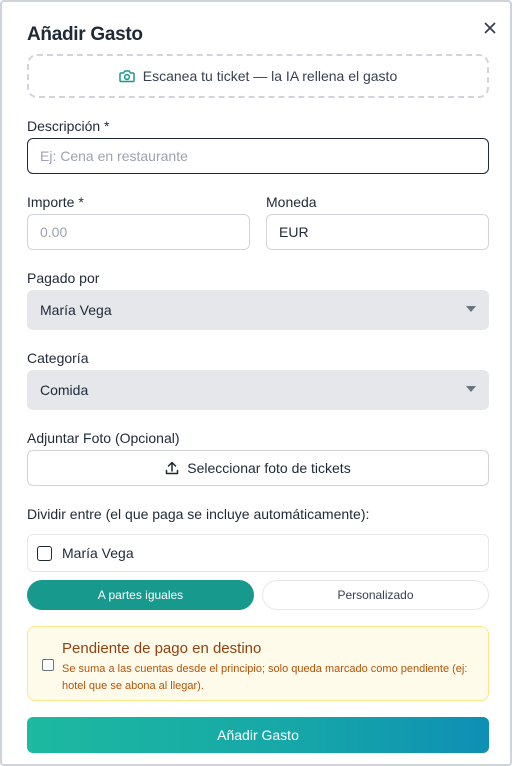  What do you see at coordinates (172, 468) in the screenshot?
I see `upload-icon` at bounding box center [172, 468].